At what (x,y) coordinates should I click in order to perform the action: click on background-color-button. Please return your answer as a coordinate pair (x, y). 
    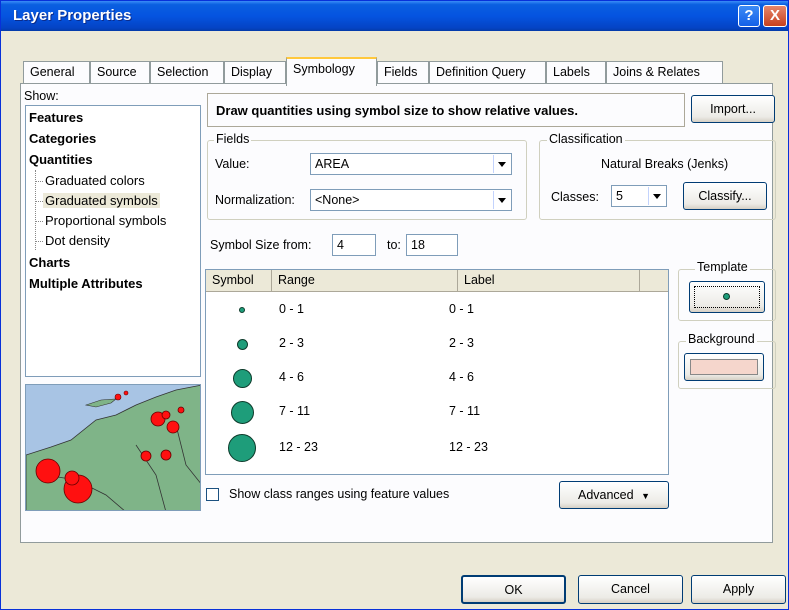
    Looking at the image, I should click on (724, 367).